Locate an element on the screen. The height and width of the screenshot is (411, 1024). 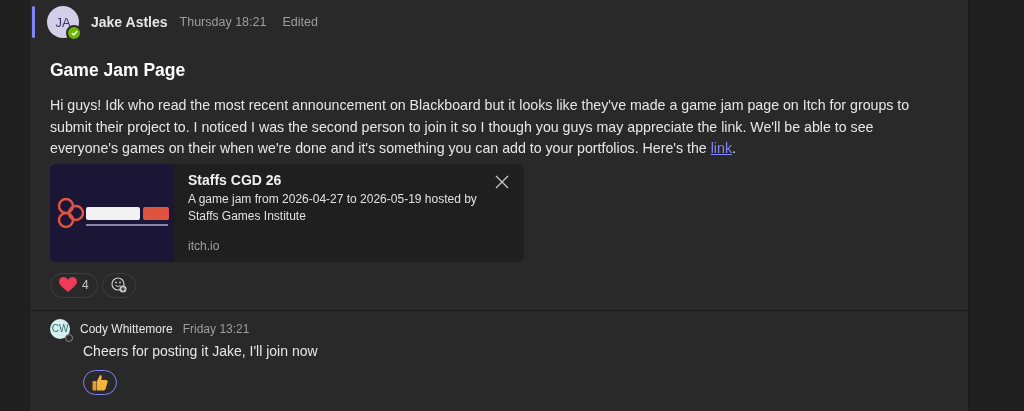
author-name: Jake Astles is located at coordinates (129, 22).